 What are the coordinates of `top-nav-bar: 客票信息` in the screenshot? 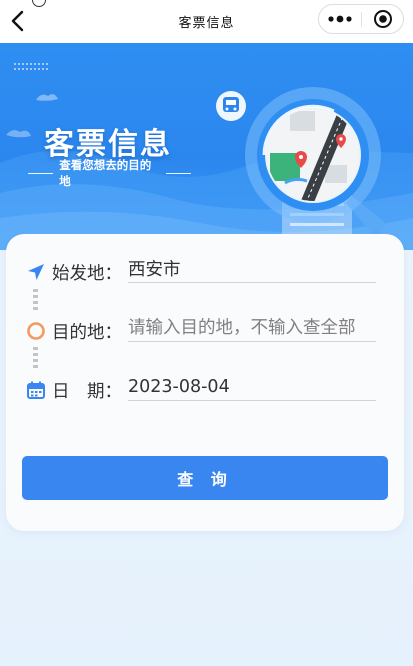 It's located at (206, 22).